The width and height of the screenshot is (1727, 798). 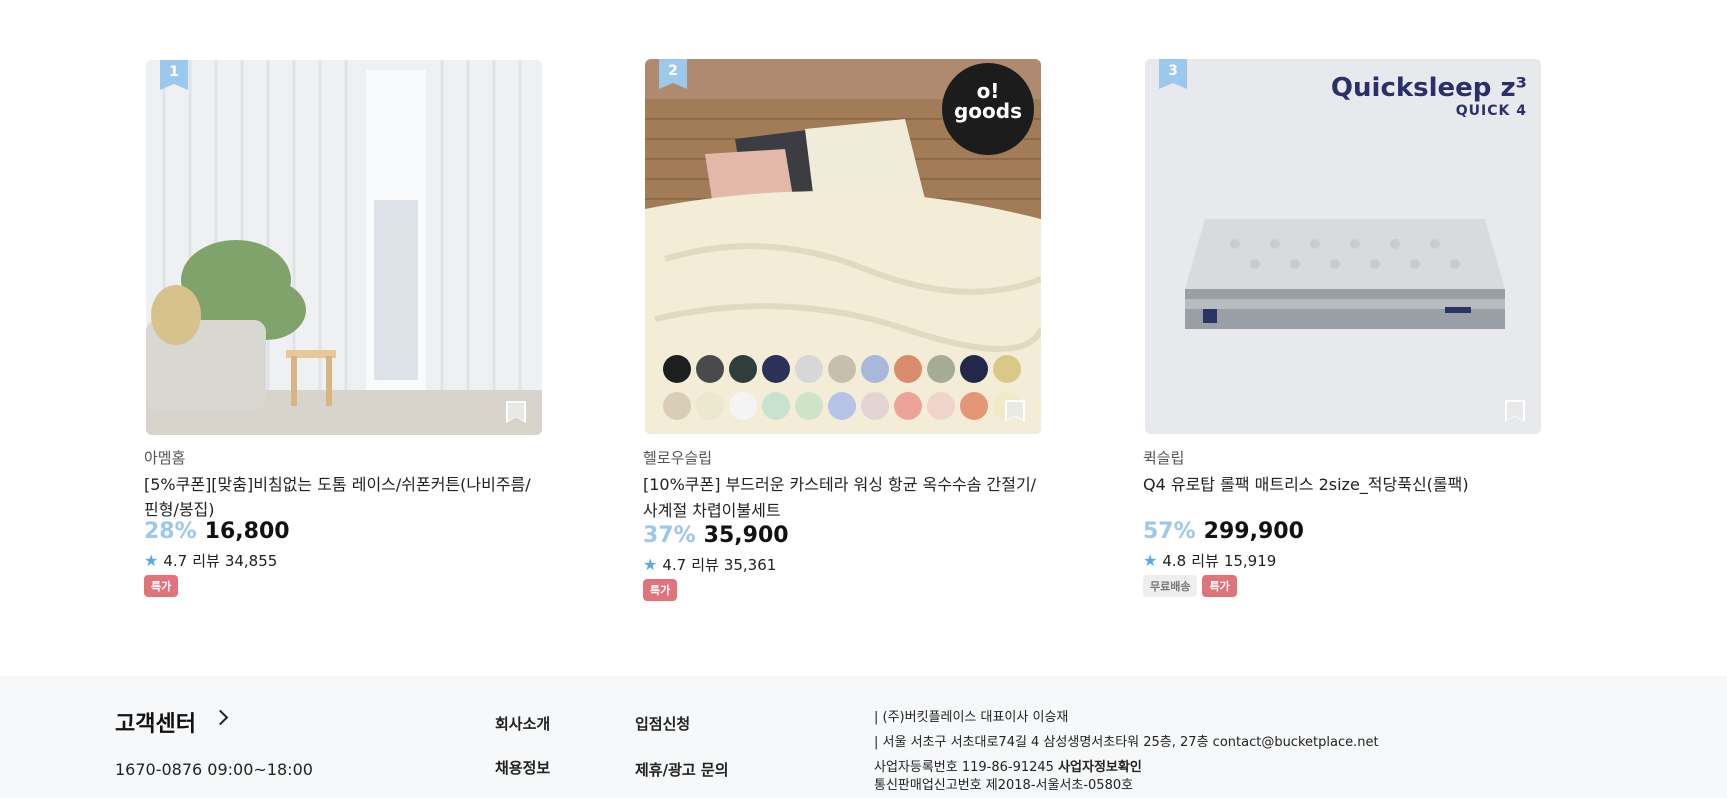 I want to click on company-ceo-text: (주)버킷플레이스 대표이사 이승재, so click(x=975, y=717).